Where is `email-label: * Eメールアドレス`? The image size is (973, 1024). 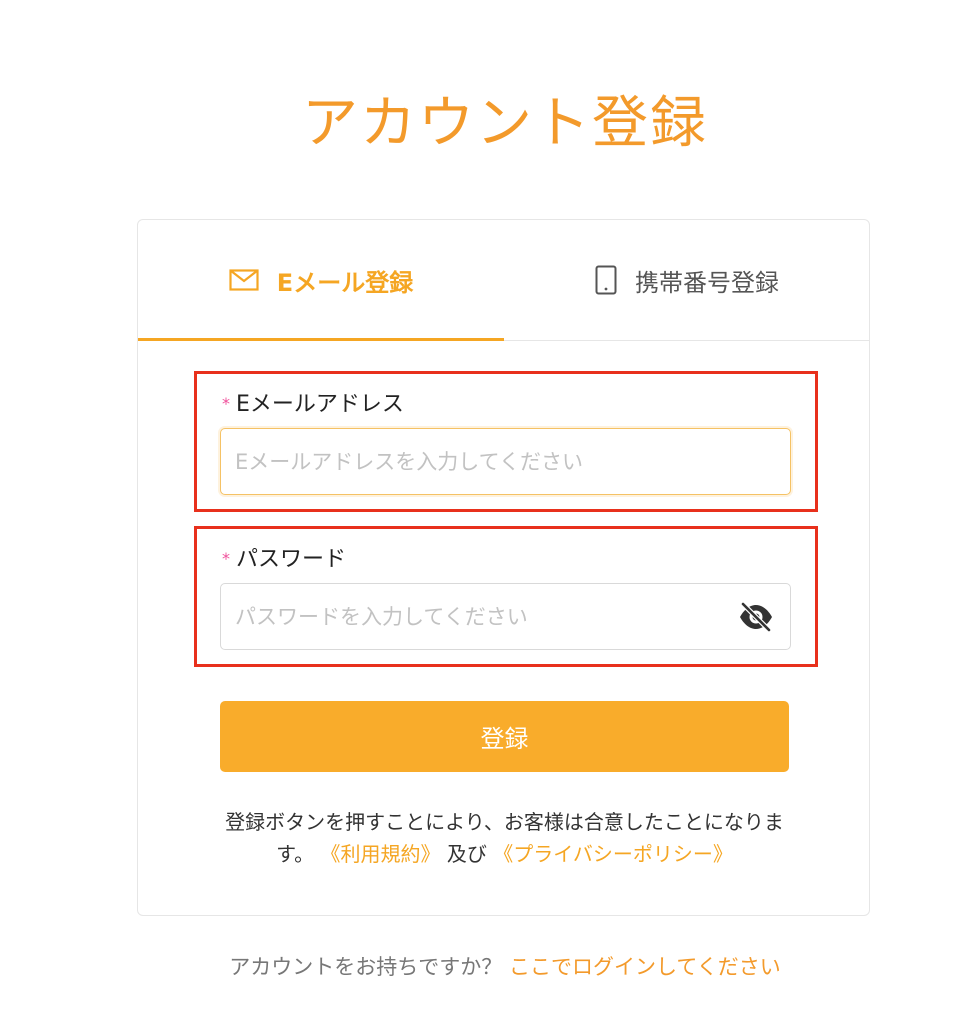 email-label: * Eメールアドレス is located at coordinates (313, 402).